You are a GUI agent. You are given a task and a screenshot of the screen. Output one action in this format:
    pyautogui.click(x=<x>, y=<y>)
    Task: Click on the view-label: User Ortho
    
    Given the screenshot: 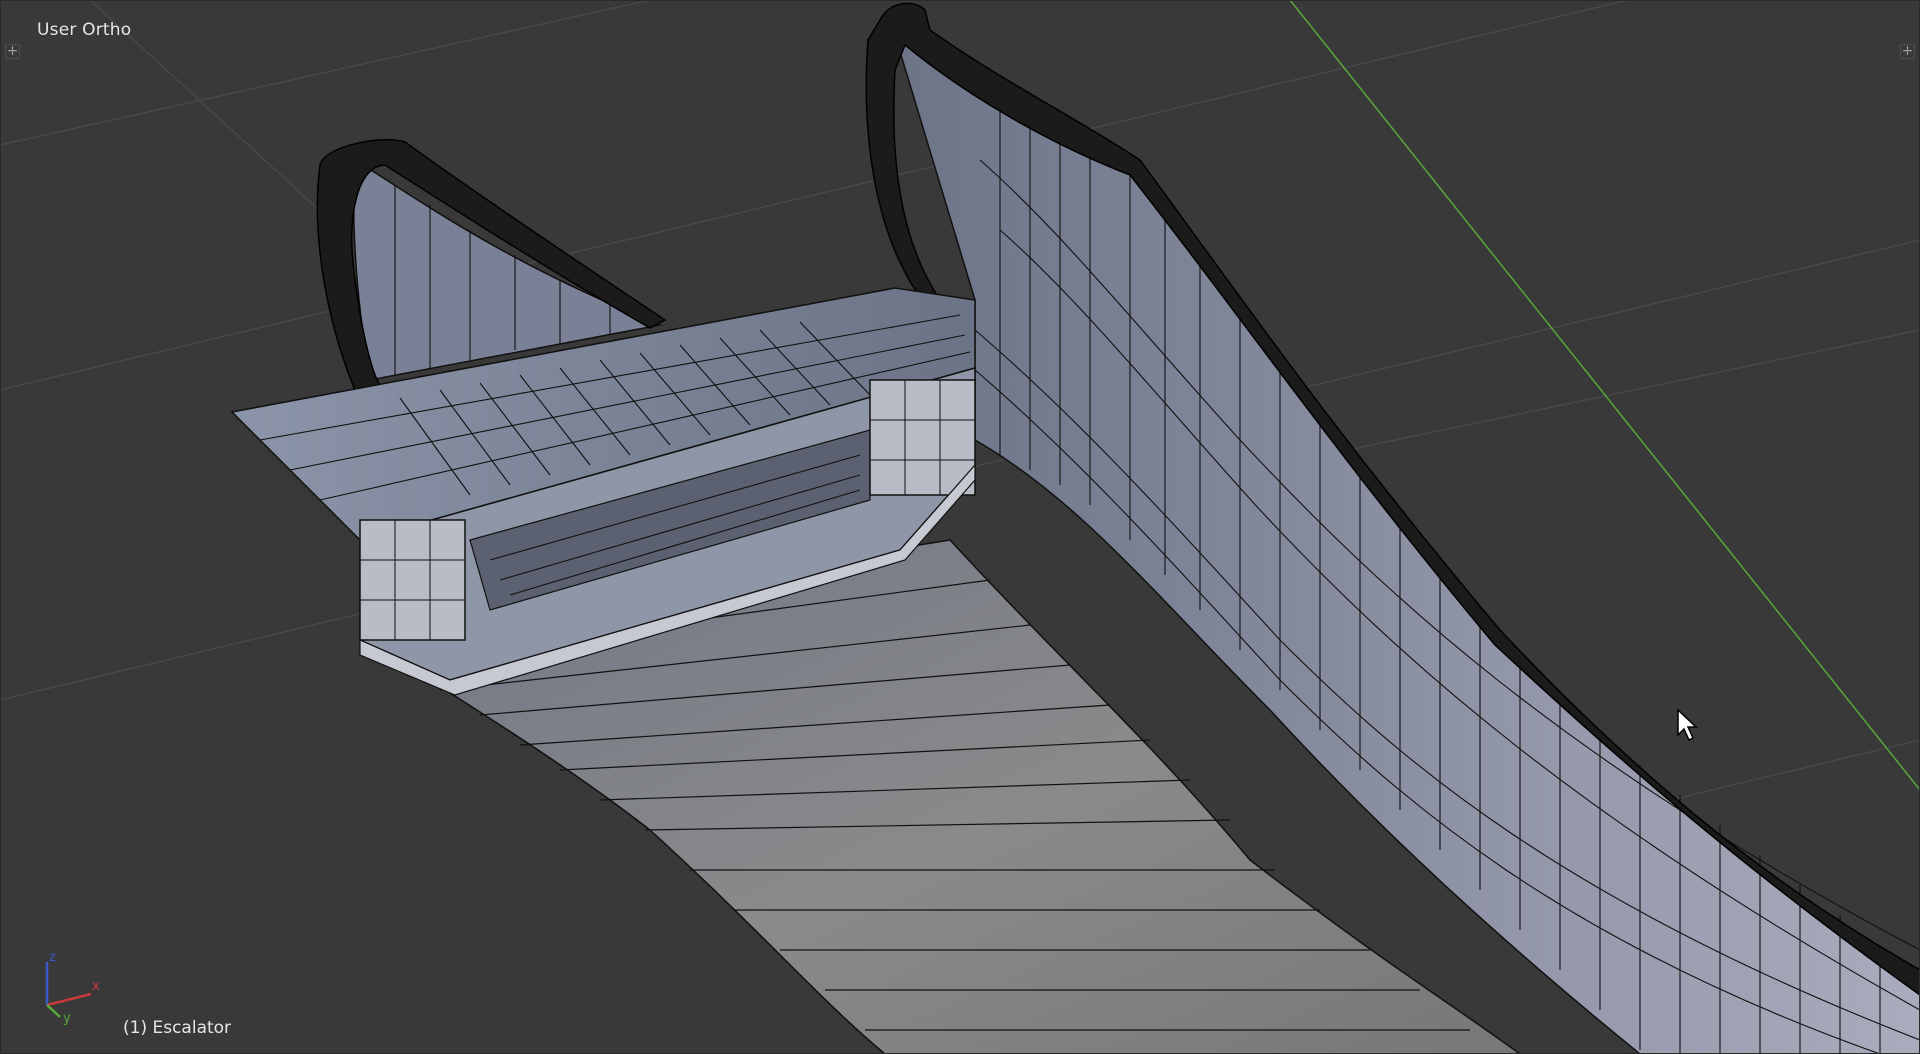 What is the action you would take?
    pyautogui.click(x=84, y=30)
    